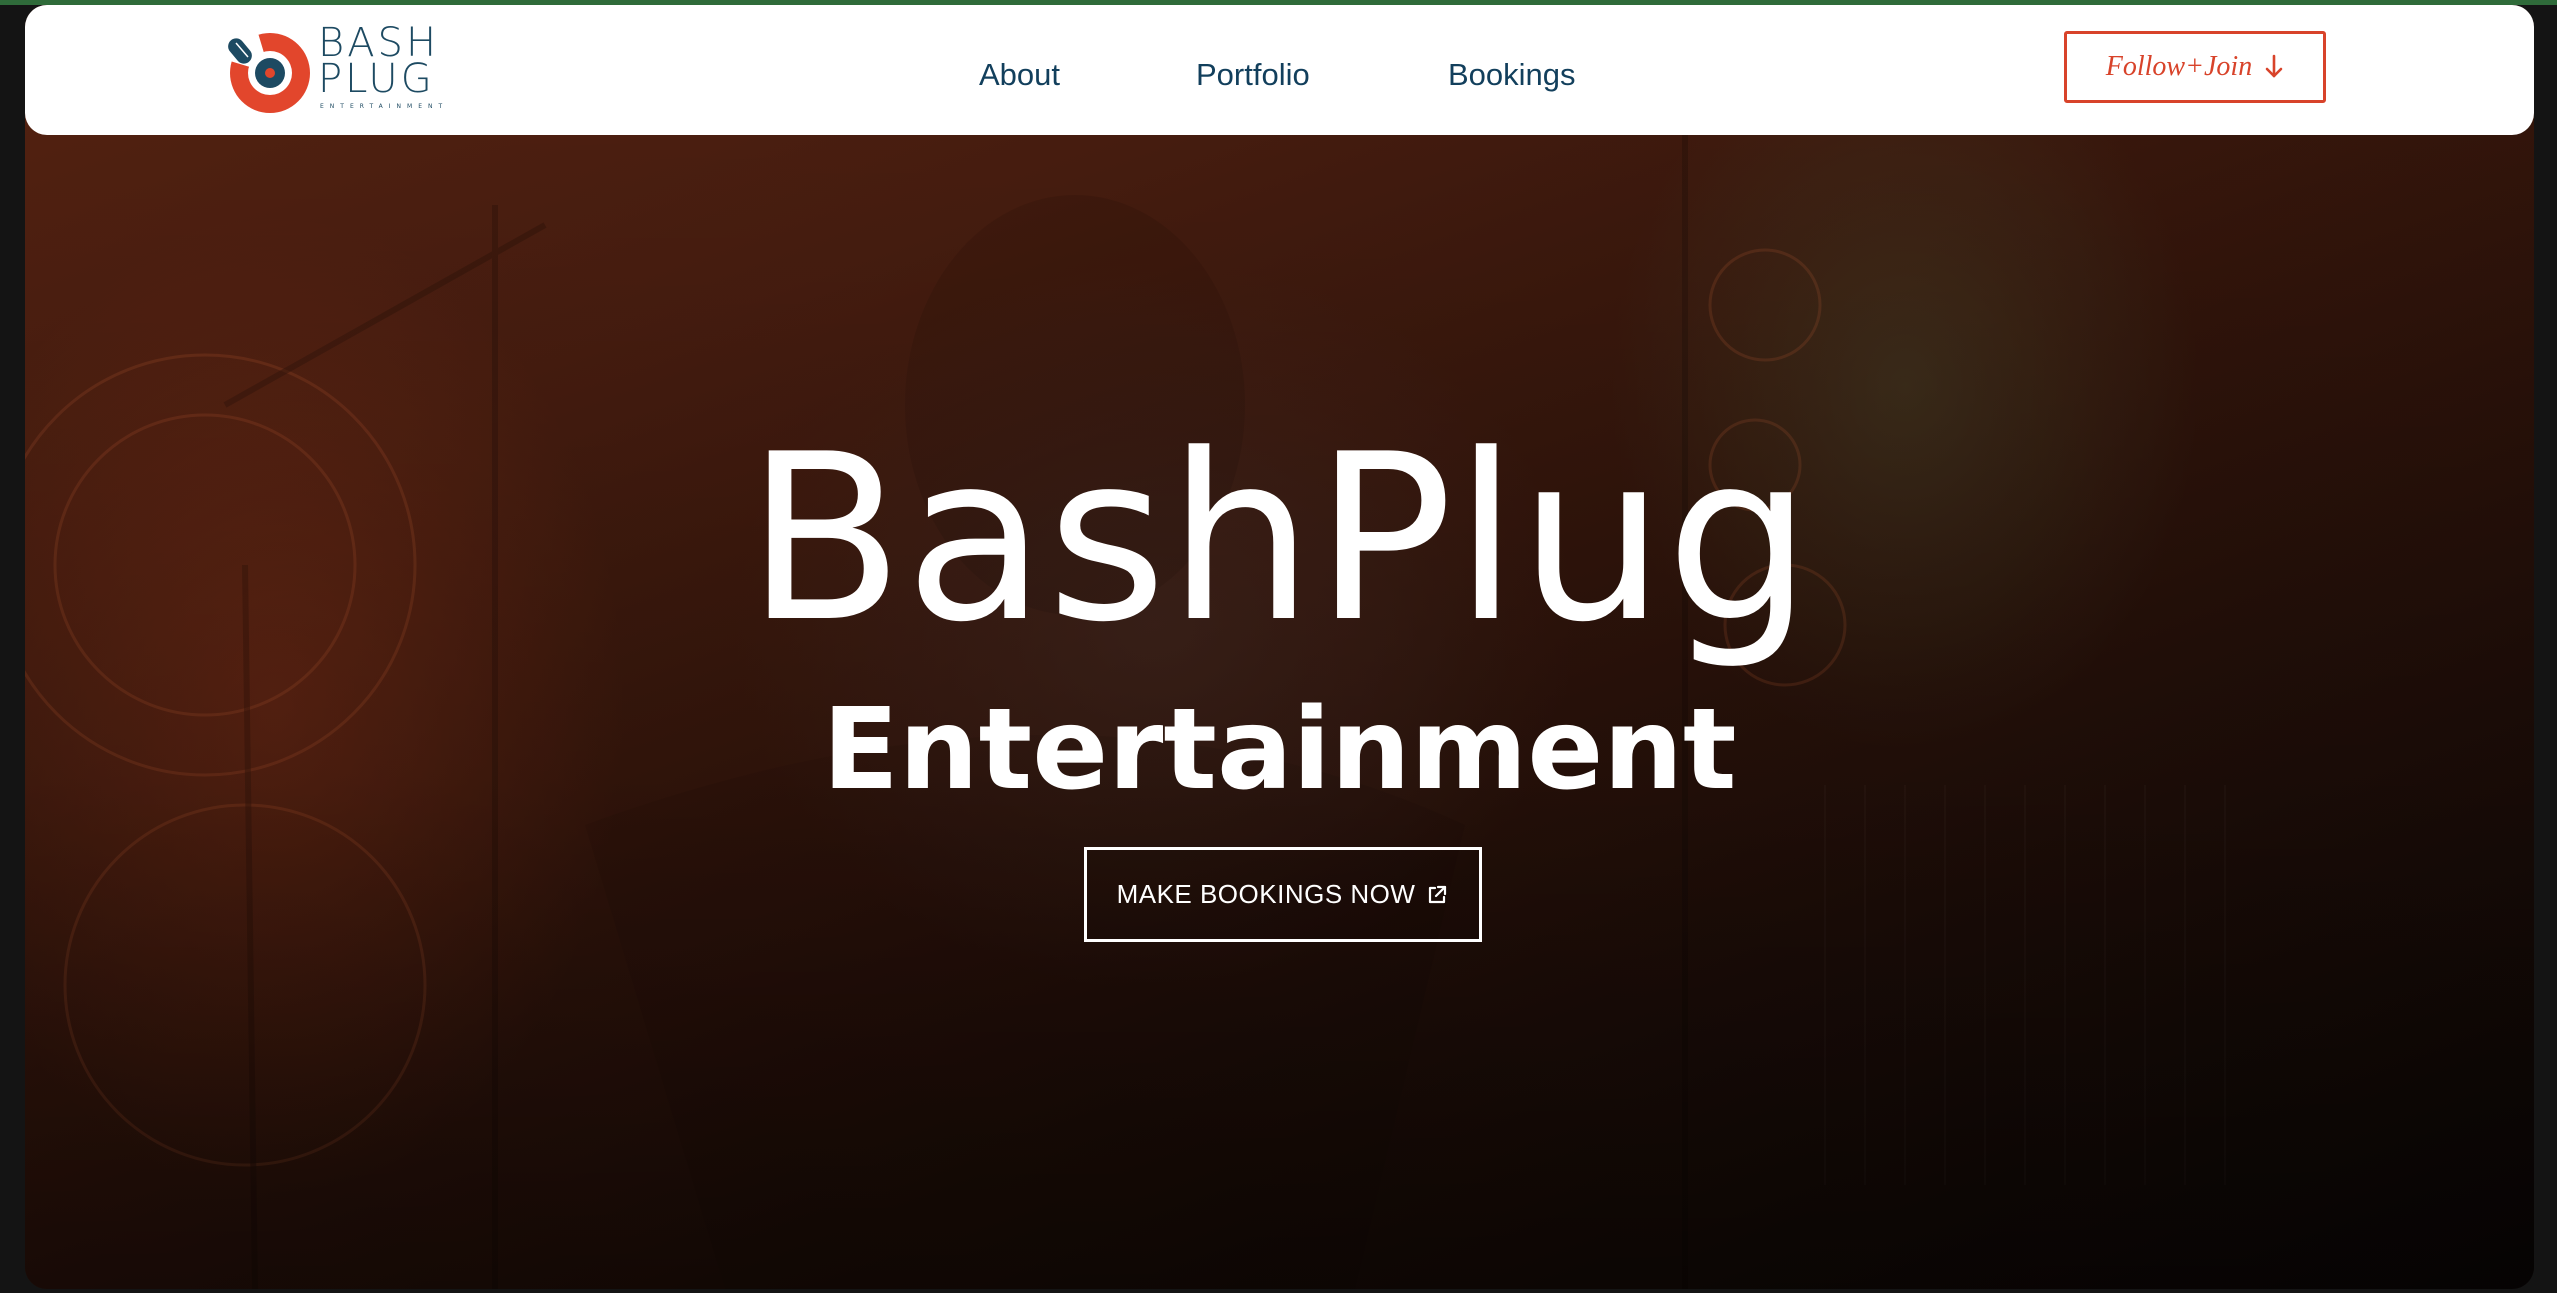 The height and width of the screenshot is (1293, 2557). What do you see at coordinates (2274, 66) in the screenshot?
I see `arrow-down-icon` at bounding box center [2274, 66].